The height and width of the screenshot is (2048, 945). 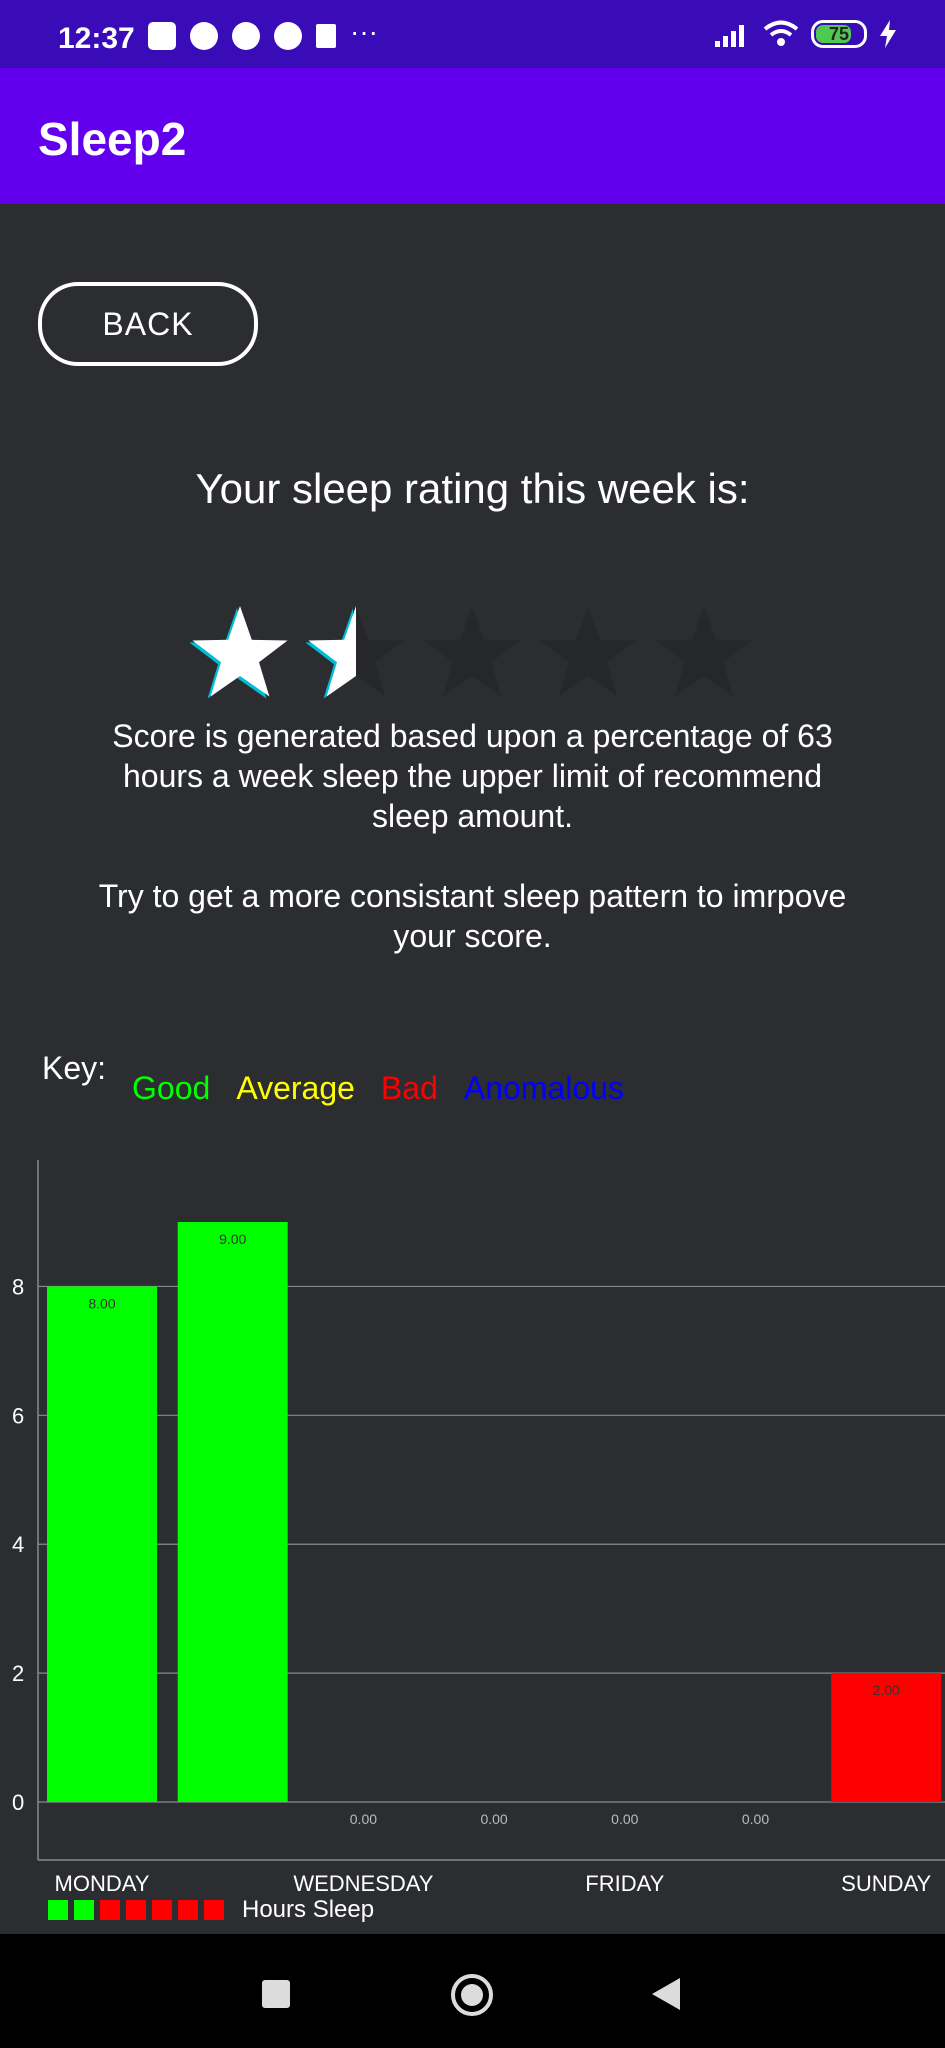 What do you see at coordinates (240, 651) in the screenshot?
I see `star-filled-icon` at bounding box center [240, 651].